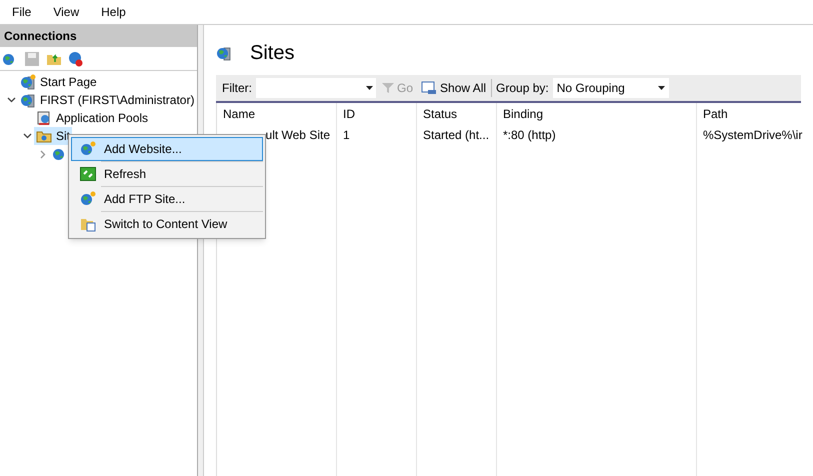 The image size is (813, 476). I want to click on group-by-dropdown: No Grouping, so click(610, 88).